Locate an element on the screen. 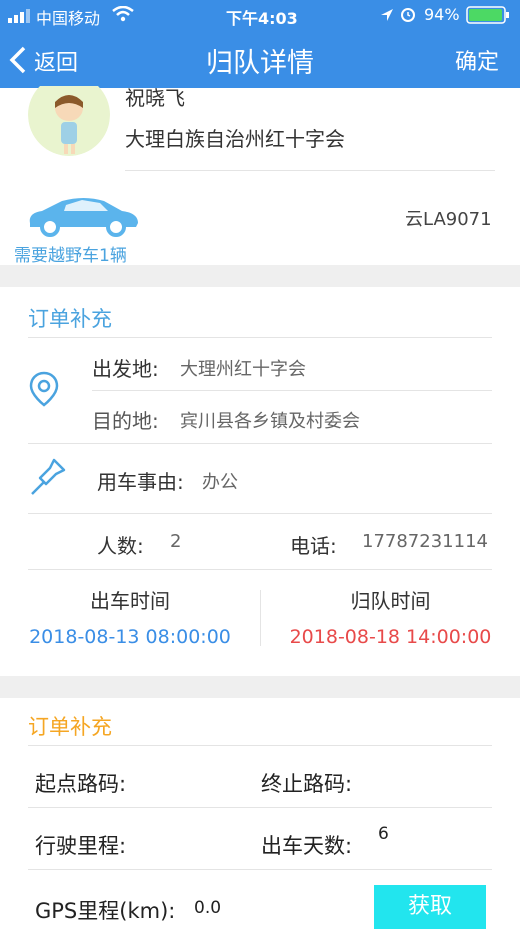 This screenshot has width=520, height=929. carrier-label: 中国移动 is located at coordinates (68, 18).